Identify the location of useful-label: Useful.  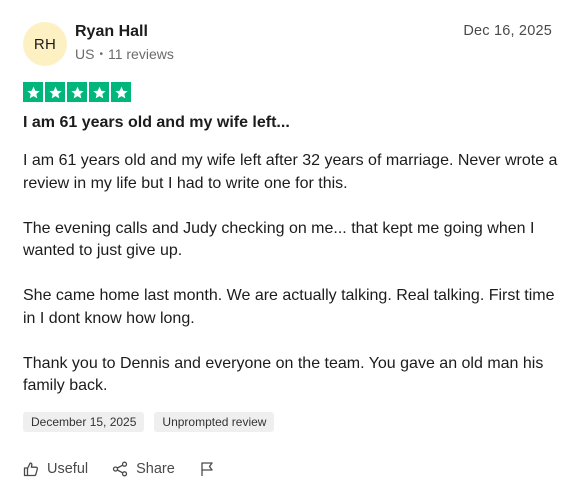
(68, 469).